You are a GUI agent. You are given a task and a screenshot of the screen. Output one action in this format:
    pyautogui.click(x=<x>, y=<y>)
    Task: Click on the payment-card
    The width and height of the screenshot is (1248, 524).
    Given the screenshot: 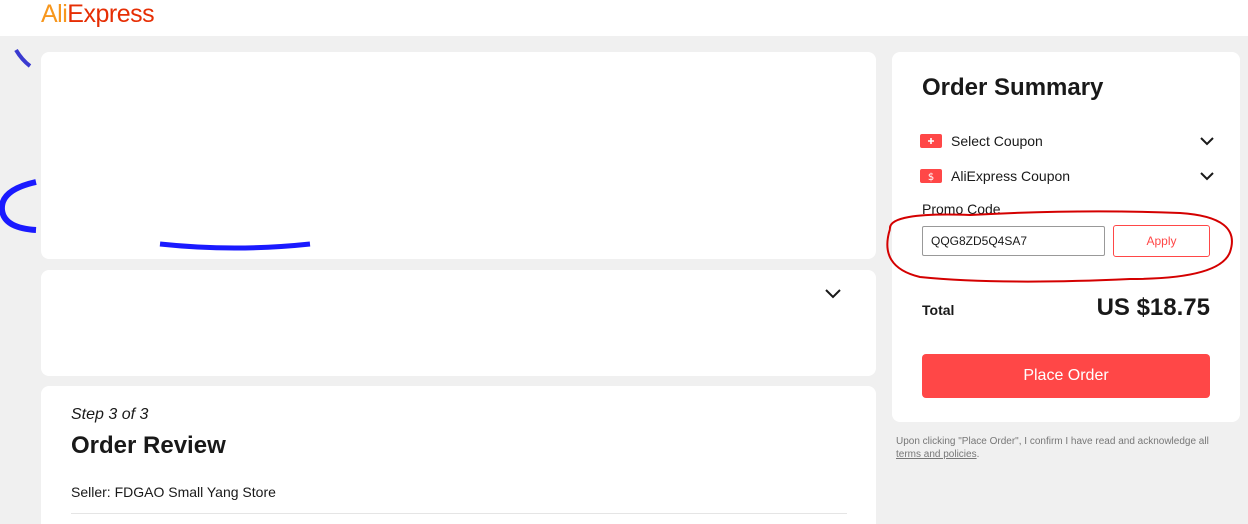 What is the action you would take?
    pyautogui.click(x=458, y=323)
    